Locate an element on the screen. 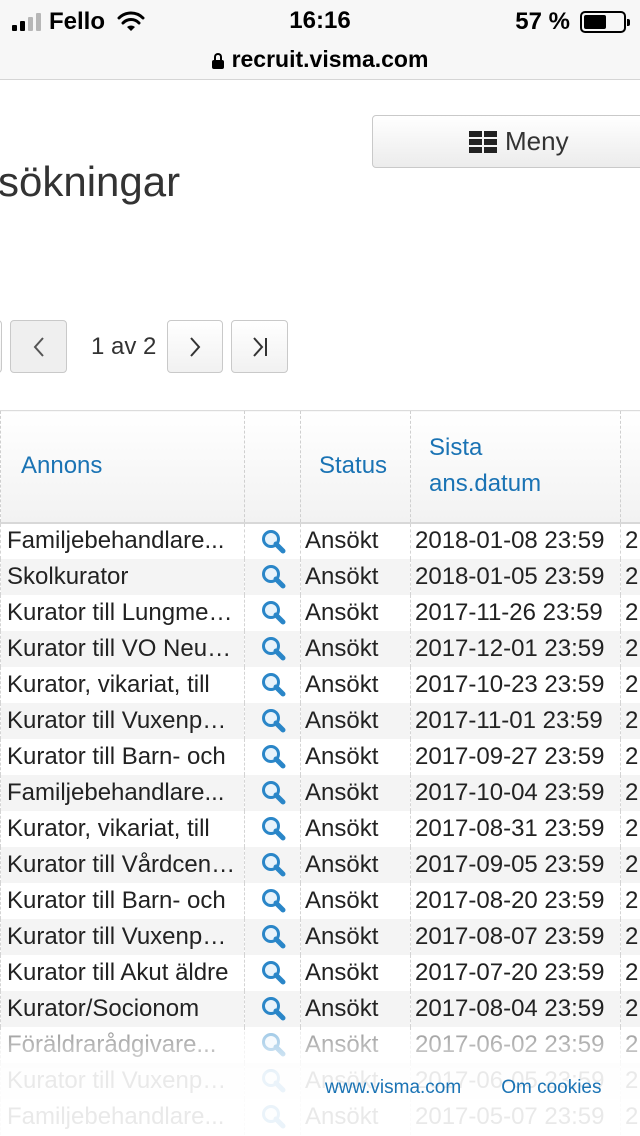  last-page-icon is located at coordinates (259, 346).